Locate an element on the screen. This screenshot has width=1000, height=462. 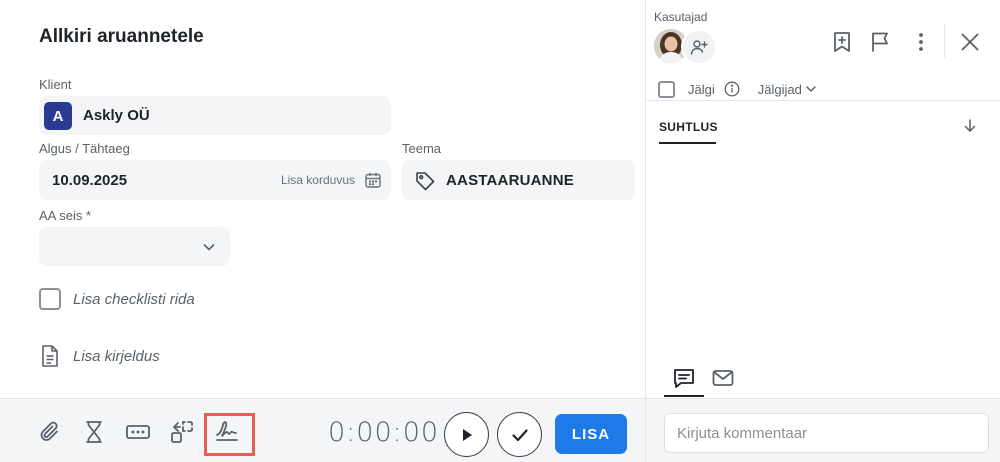
followers-label: Jälgijad is located at coordinates (779, 89).